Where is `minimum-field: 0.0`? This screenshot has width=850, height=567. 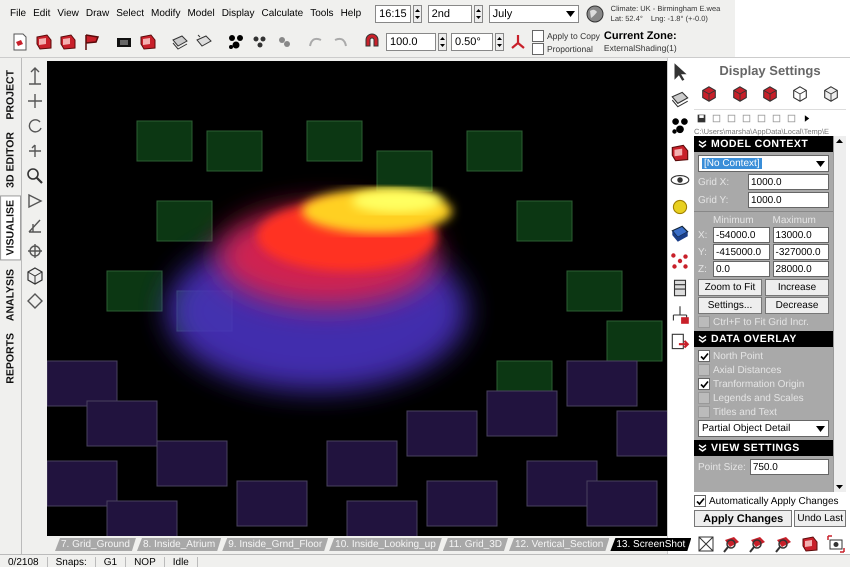
minimum-field: 0.0 is located at coordinates (741, 269).